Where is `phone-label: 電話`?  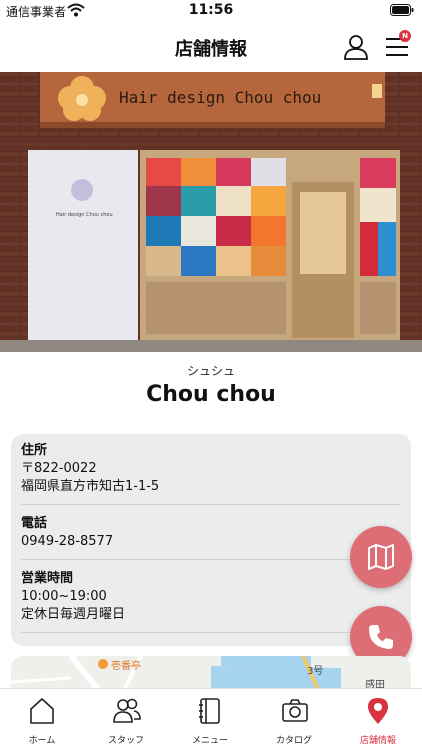
phone-label: 電話 is located at coordinates (34, 523).